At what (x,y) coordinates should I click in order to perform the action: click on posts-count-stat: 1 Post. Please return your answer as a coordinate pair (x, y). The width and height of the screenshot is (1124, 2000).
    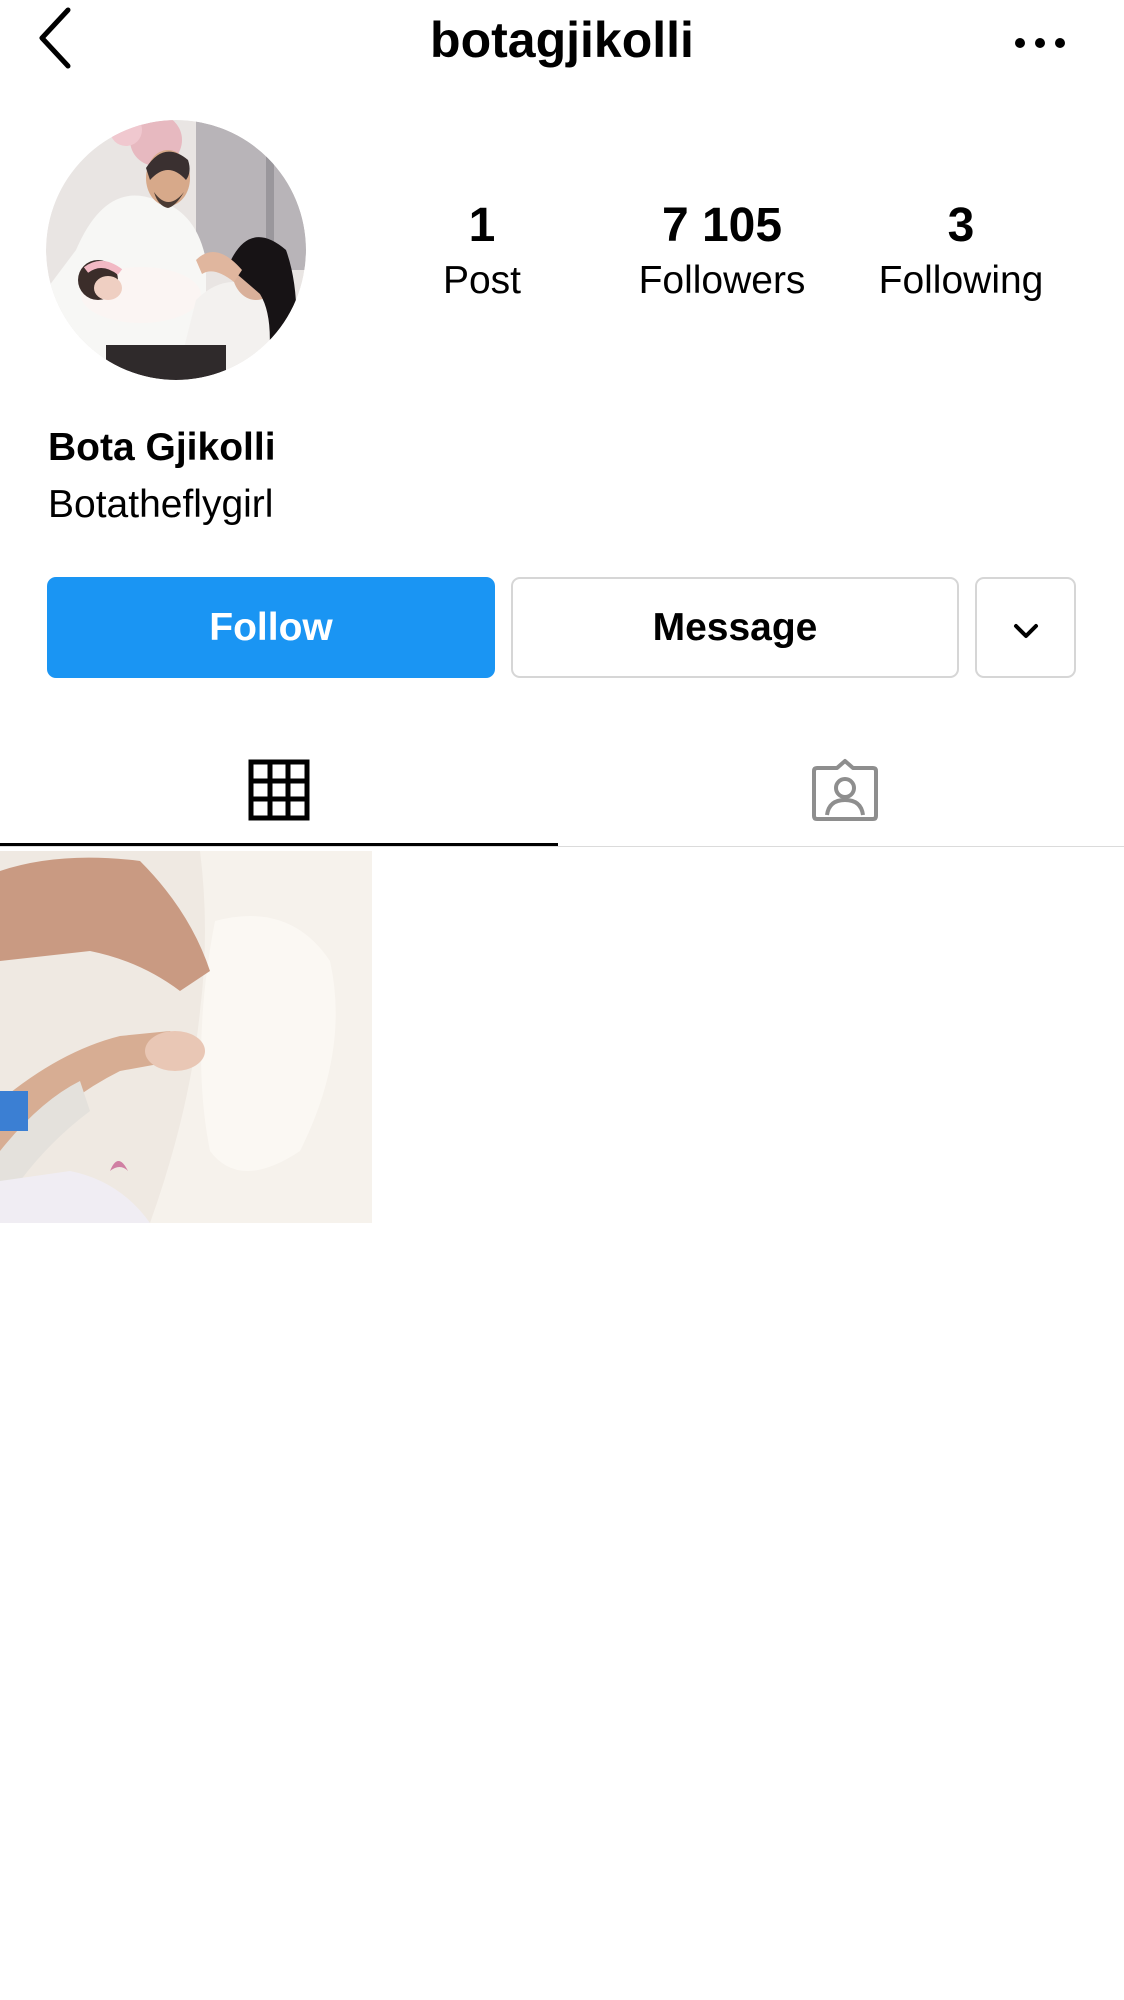
    Looking at the image, I should click on (482, 251).